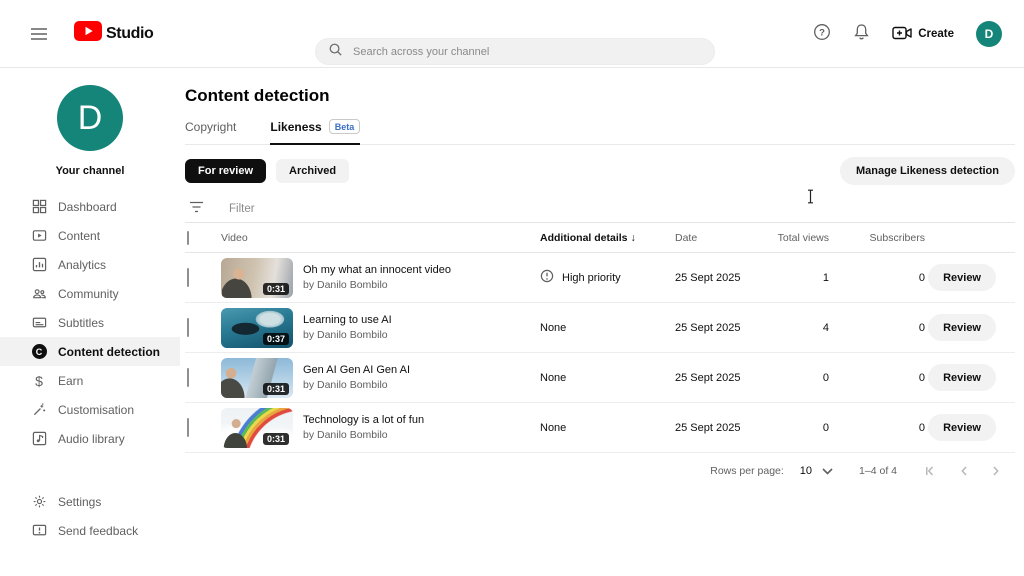 This screenshot has width=1024, height=576. I want to click on views-cell: 4, so click(825, 327).